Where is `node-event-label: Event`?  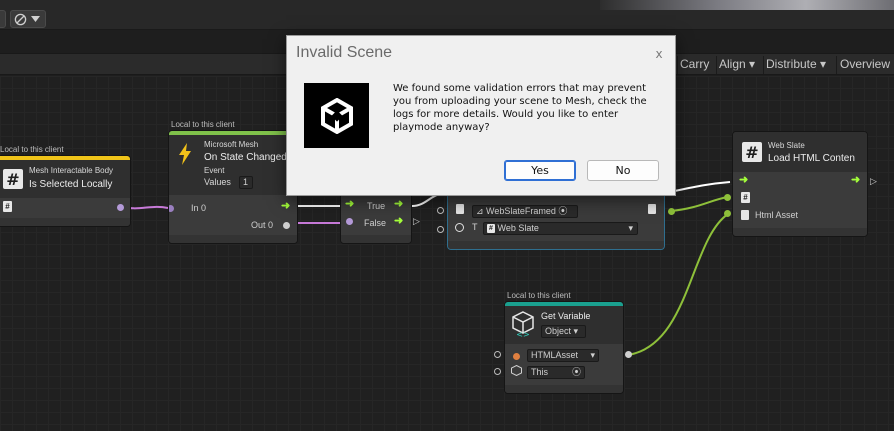 node-event-label: Event is located at coordinates (214, 170).